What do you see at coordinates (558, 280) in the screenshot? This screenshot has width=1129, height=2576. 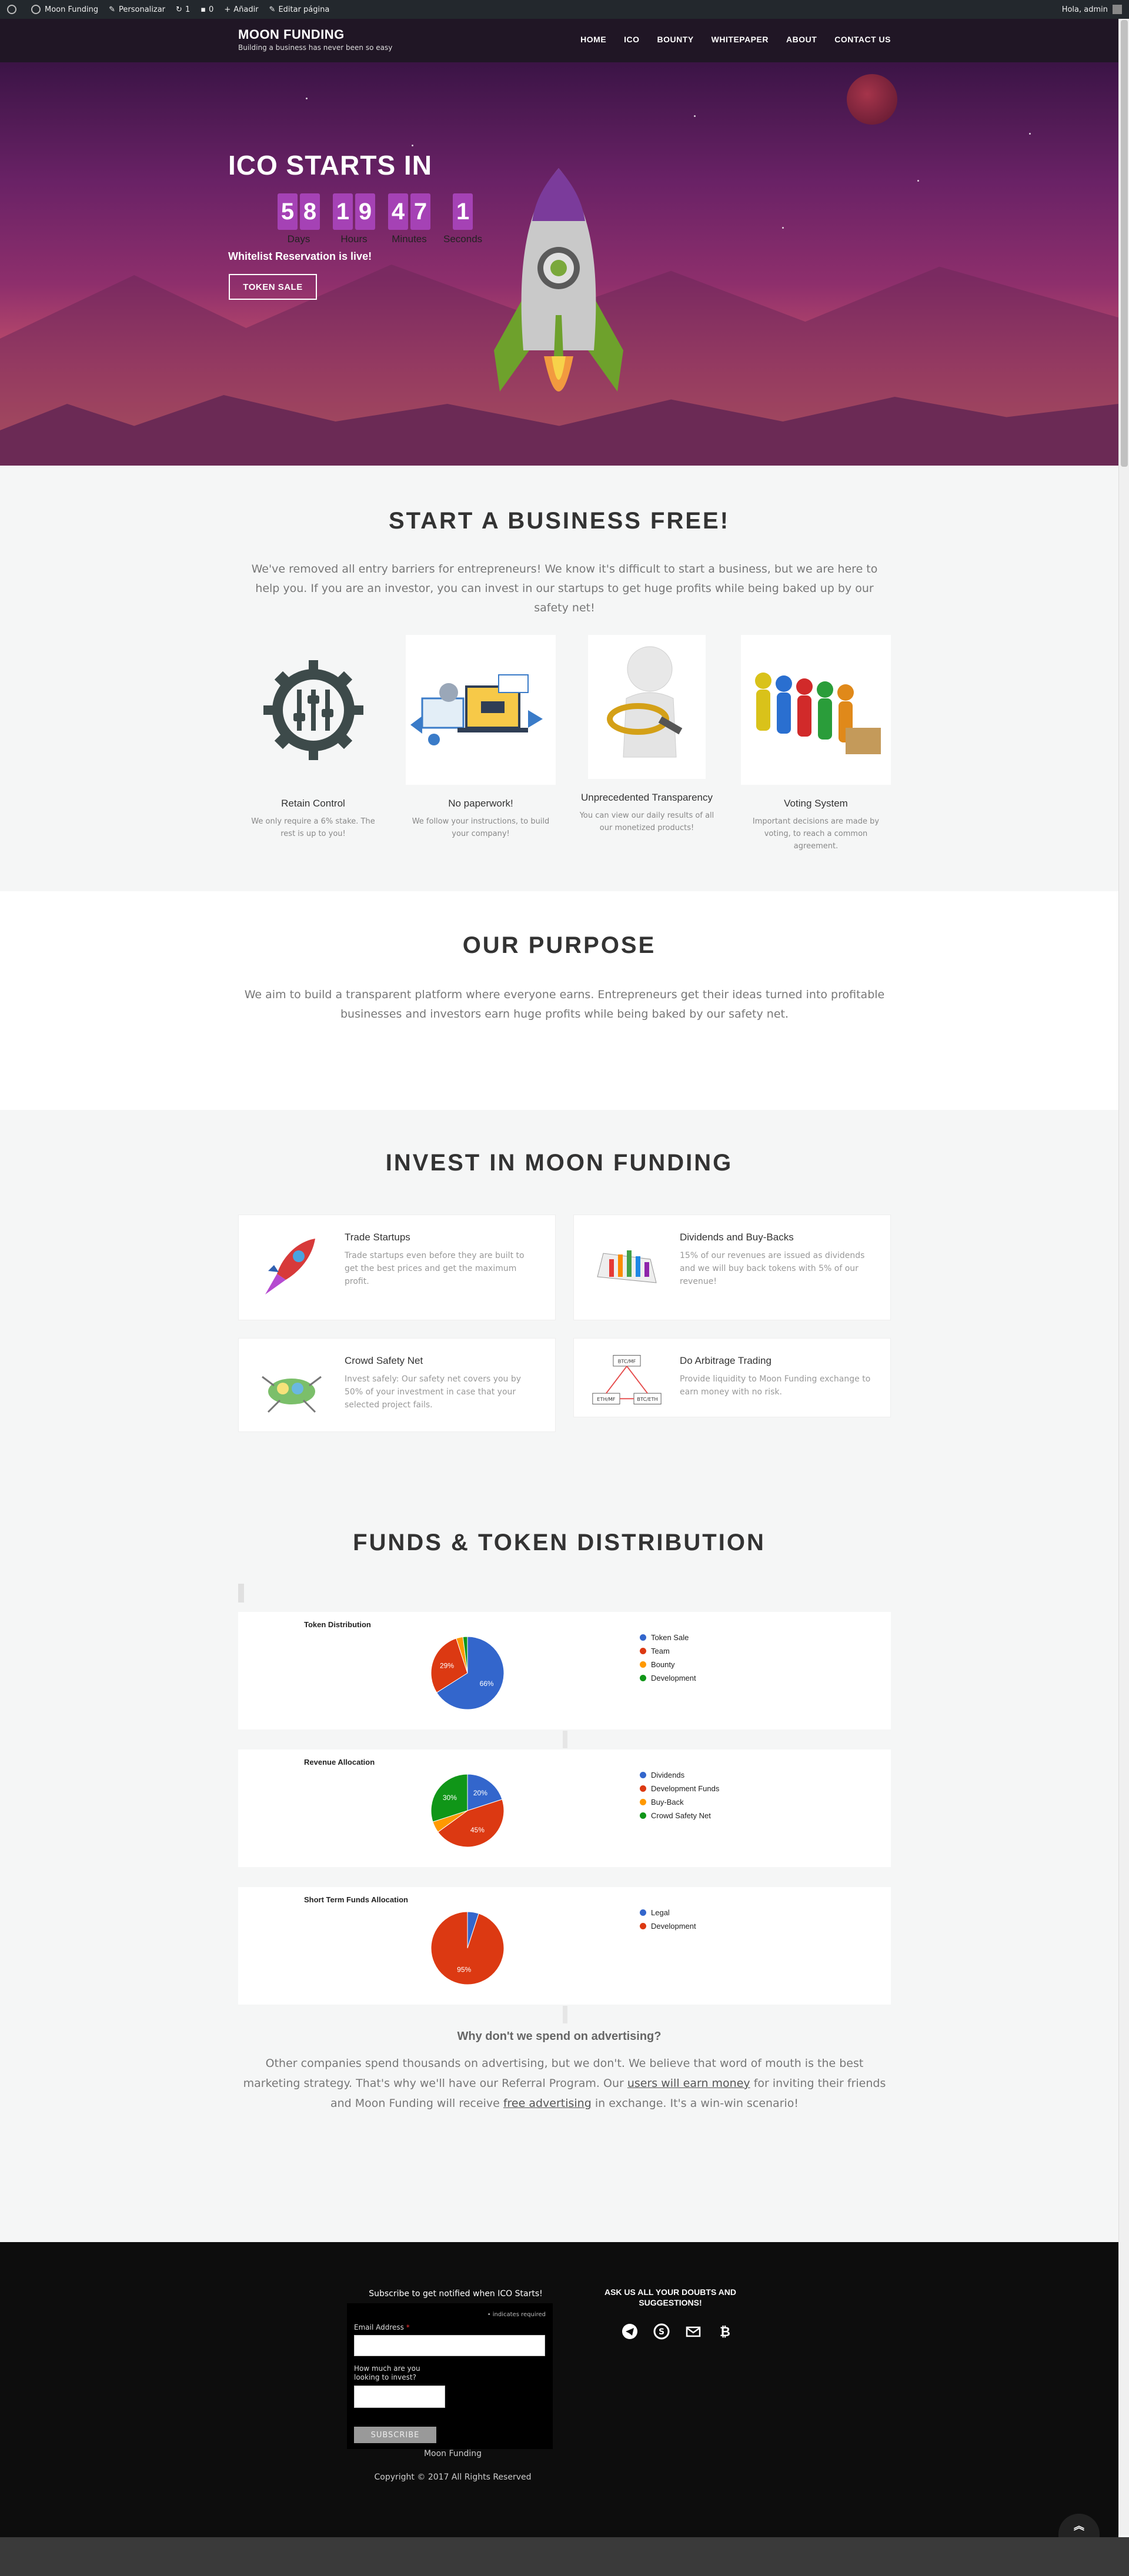 I see `rocket-illustration` at bounding box center [558, 280].